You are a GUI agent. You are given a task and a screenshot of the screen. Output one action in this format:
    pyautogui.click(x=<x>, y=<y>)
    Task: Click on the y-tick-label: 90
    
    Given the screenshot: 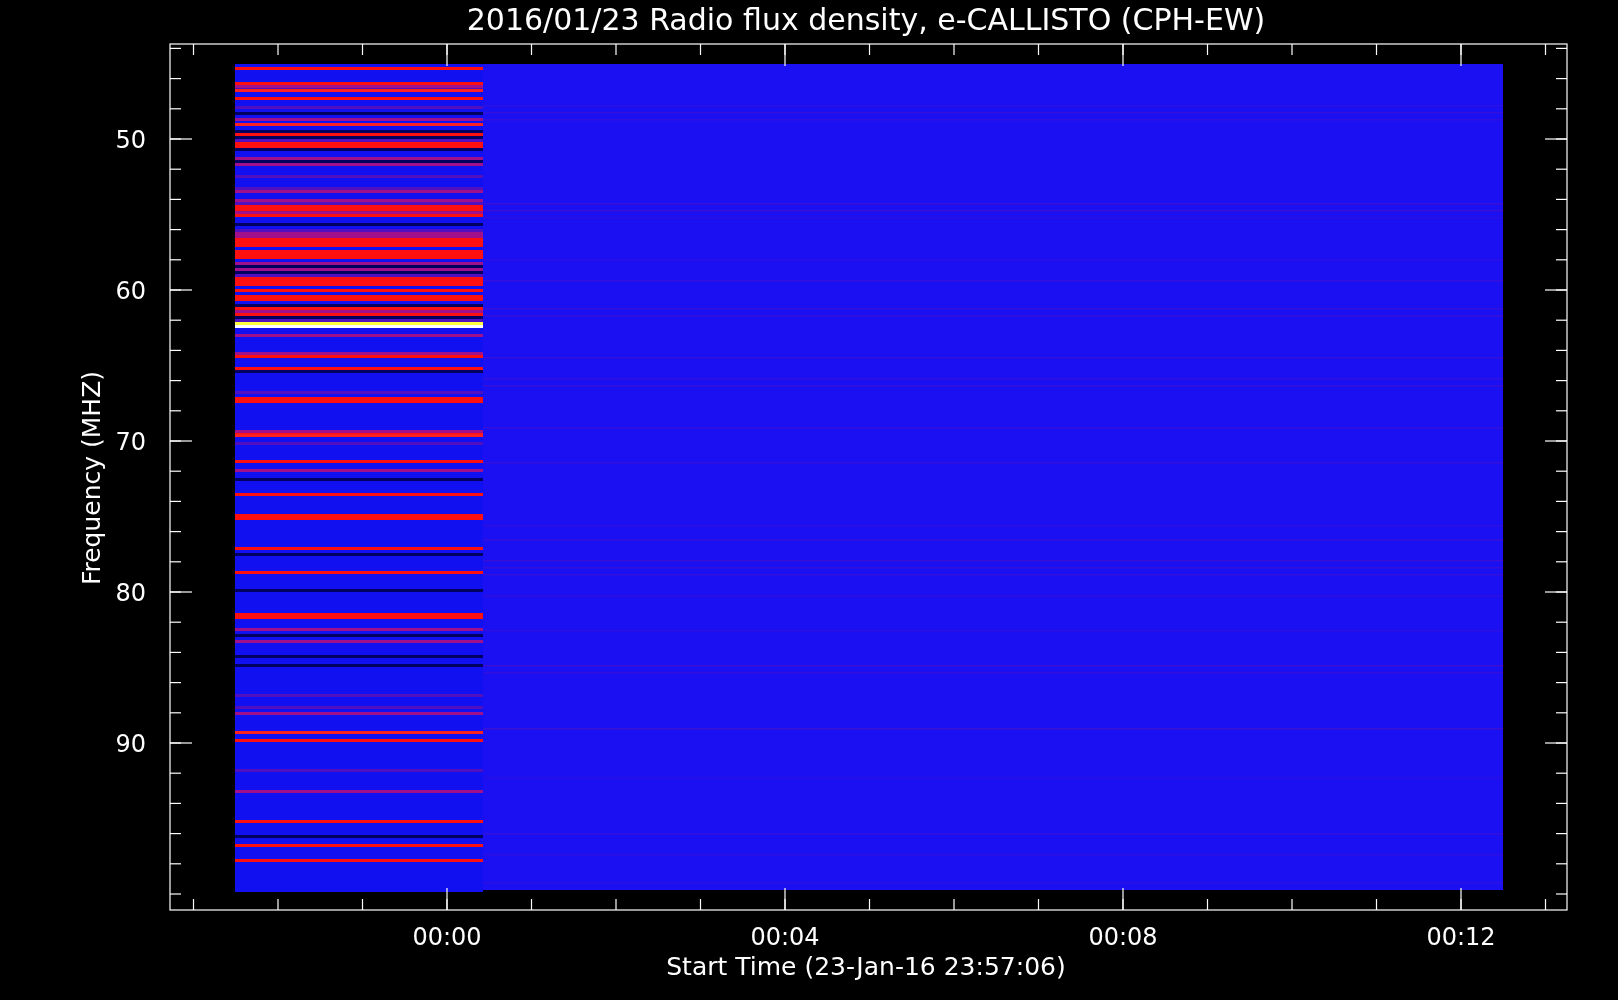 What is the action you would take?
    pyautogui.click(x=130, y=744)
    